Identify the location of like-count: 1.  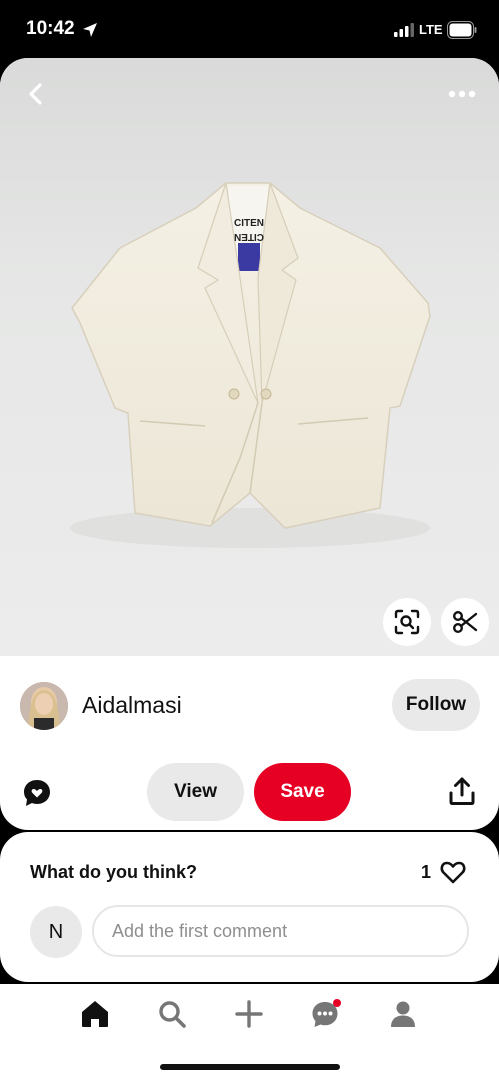
(426, 872).